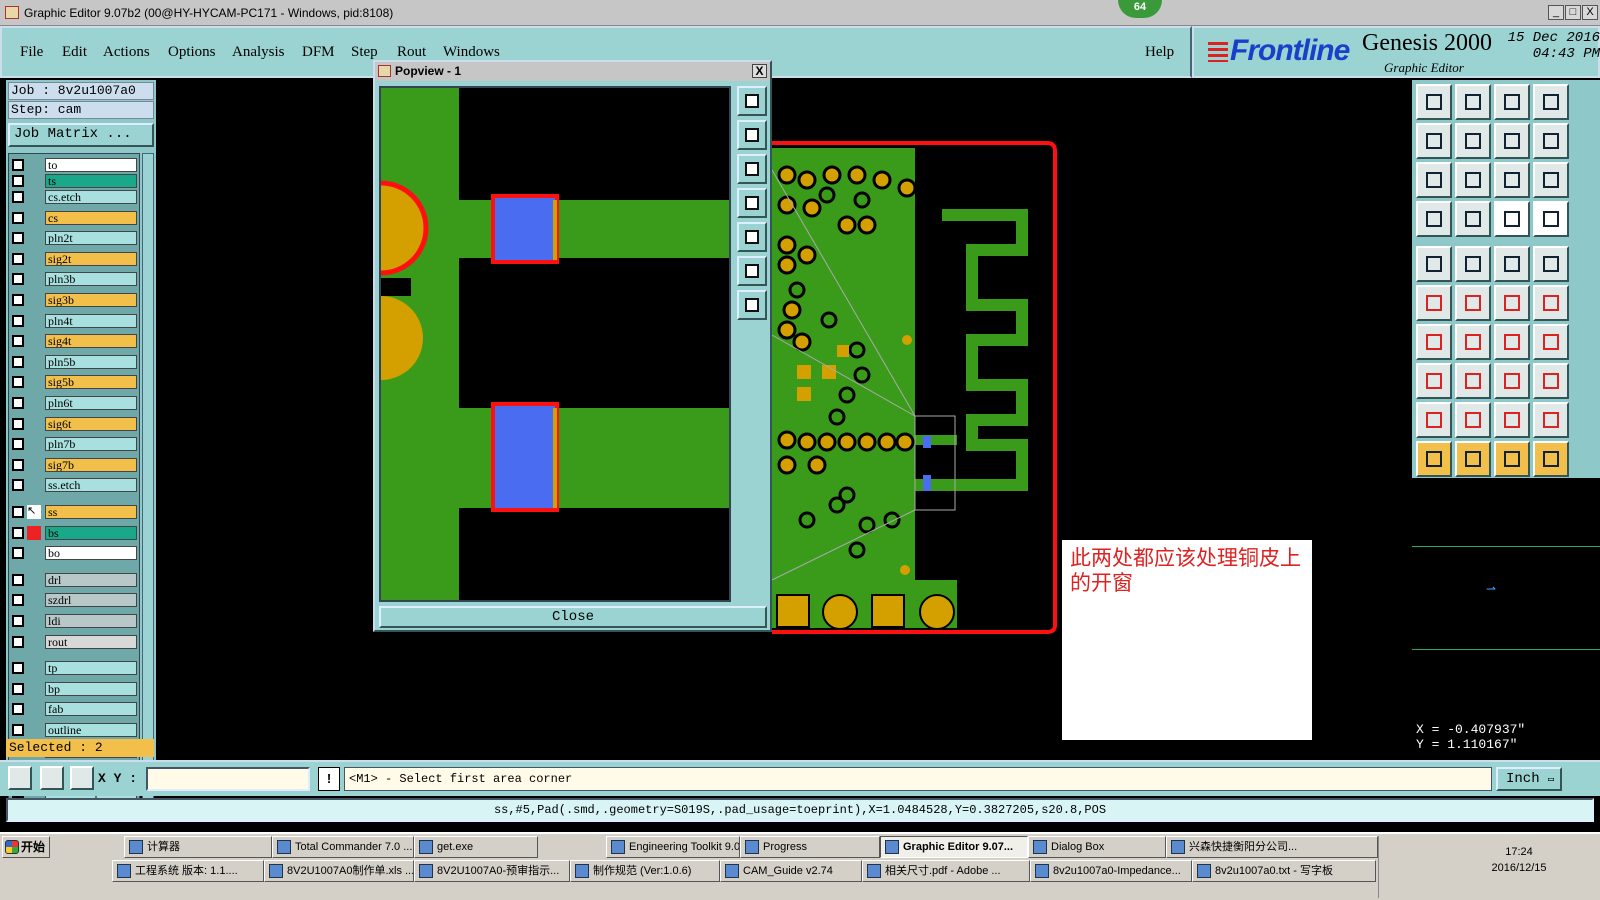 The image size is (1600, 900). I want to click on layer-name: tp, so click(91, 668).